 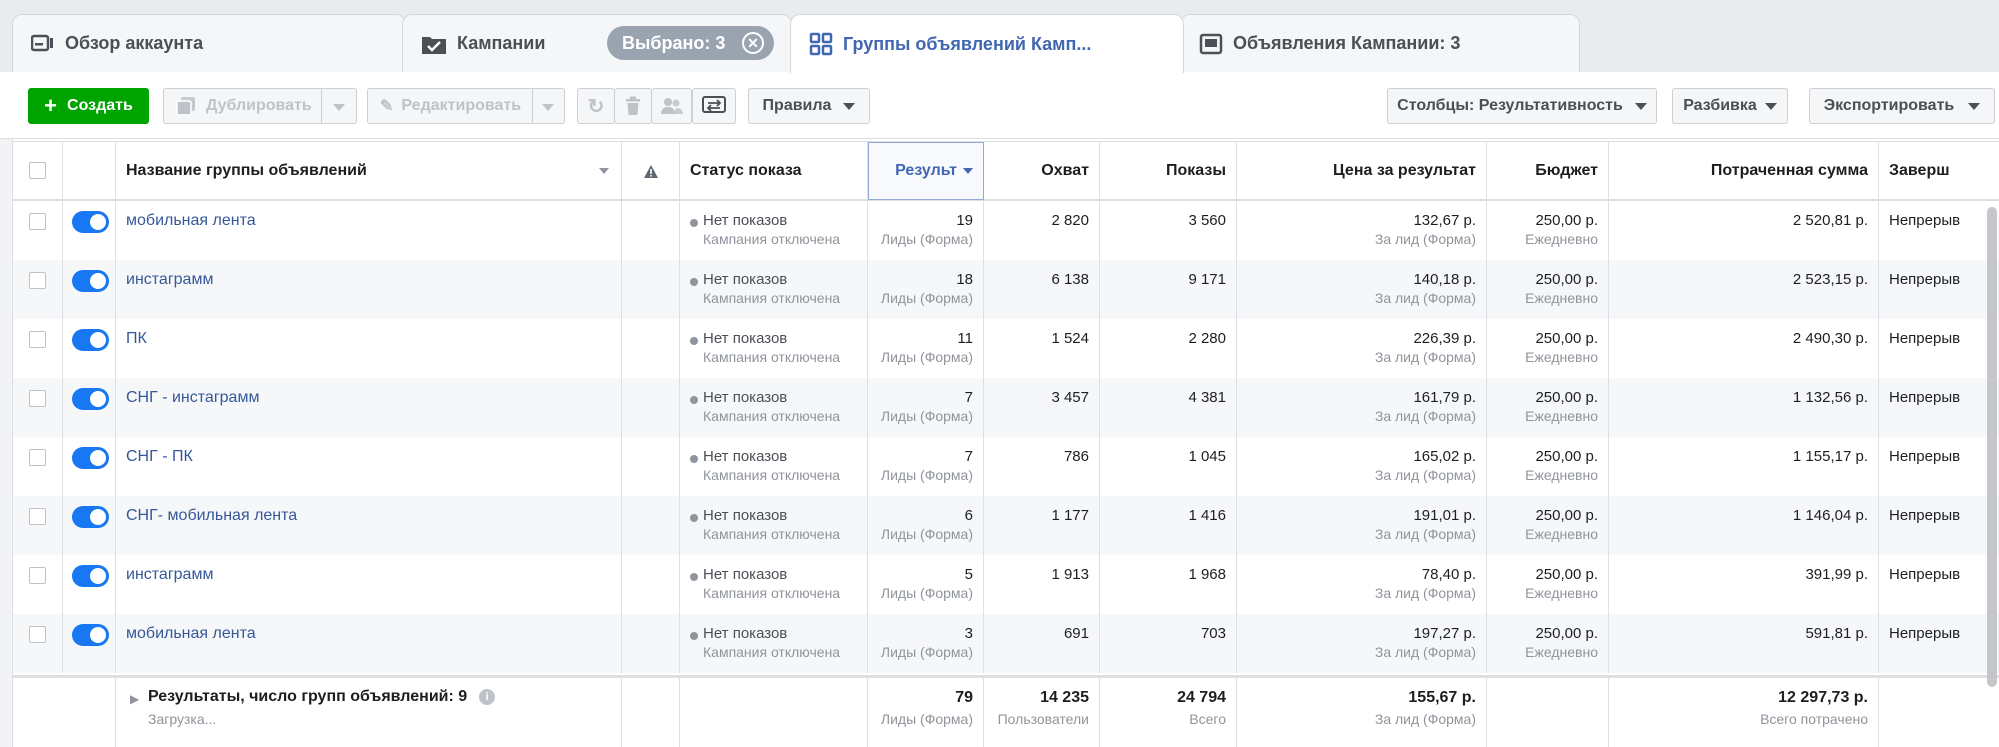 I want to click on results-cell: 7 Лиды (Форма), so click(x=926, y=466).